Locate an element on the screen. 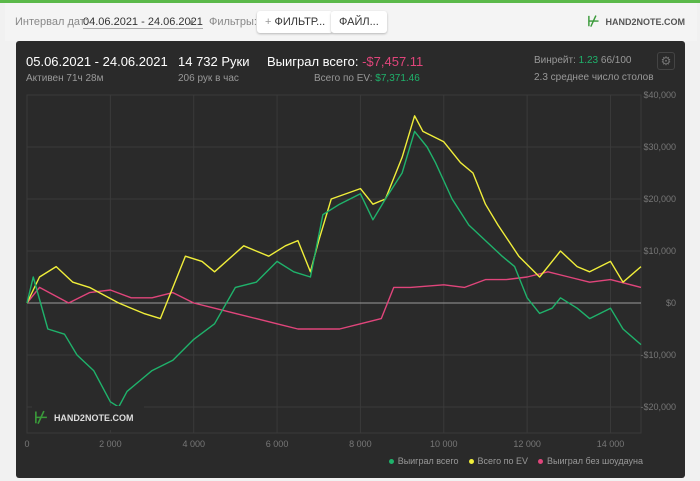 The height and width of the screenshot is (481, 700). chart-watermark: ⊬ HAND2NOTE.COM is located at coordinates (88, 418).